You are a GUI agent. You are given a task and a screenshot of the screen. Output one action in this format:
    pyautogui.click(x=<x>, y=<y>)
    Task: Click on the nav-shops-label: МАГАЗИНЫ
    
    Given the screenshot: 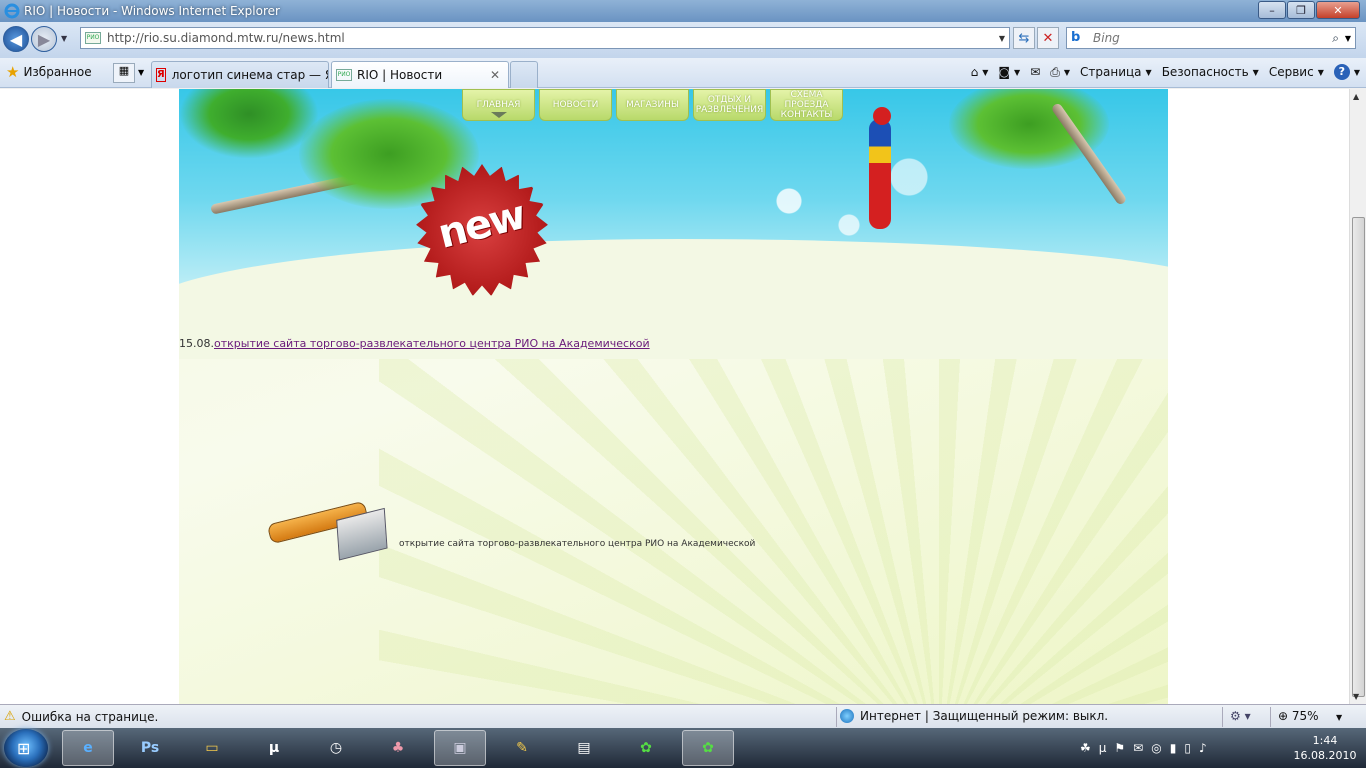 What is the action you would take?
    pyautogui.click(x=652, y=105)
    